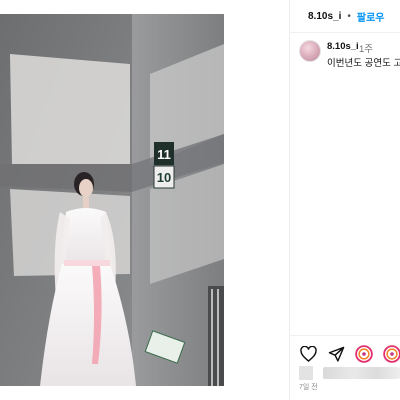 This screenshot has height=400, width=400. I want to click on post-header: 8.10s_i • 팔로우, so click(344, 16).